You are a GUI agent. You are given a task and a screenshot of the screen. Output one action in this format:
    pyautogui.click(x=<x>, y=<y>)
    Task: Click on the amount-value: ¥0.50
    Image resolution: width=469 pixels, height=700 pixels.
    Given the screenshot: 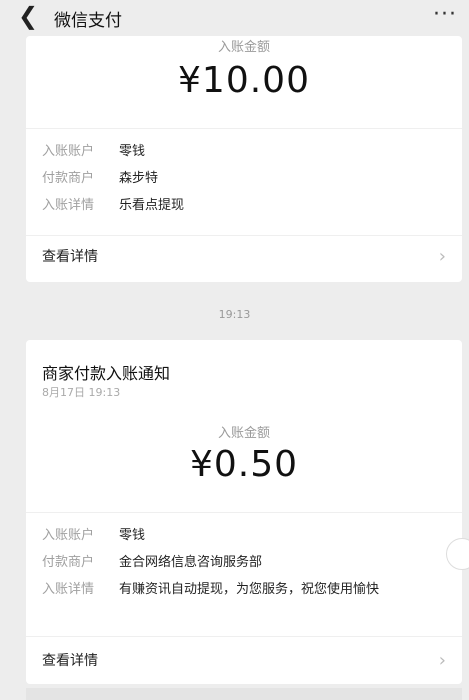 What is the action you would take?
    pyautogui.click(x=244, y=464)
    